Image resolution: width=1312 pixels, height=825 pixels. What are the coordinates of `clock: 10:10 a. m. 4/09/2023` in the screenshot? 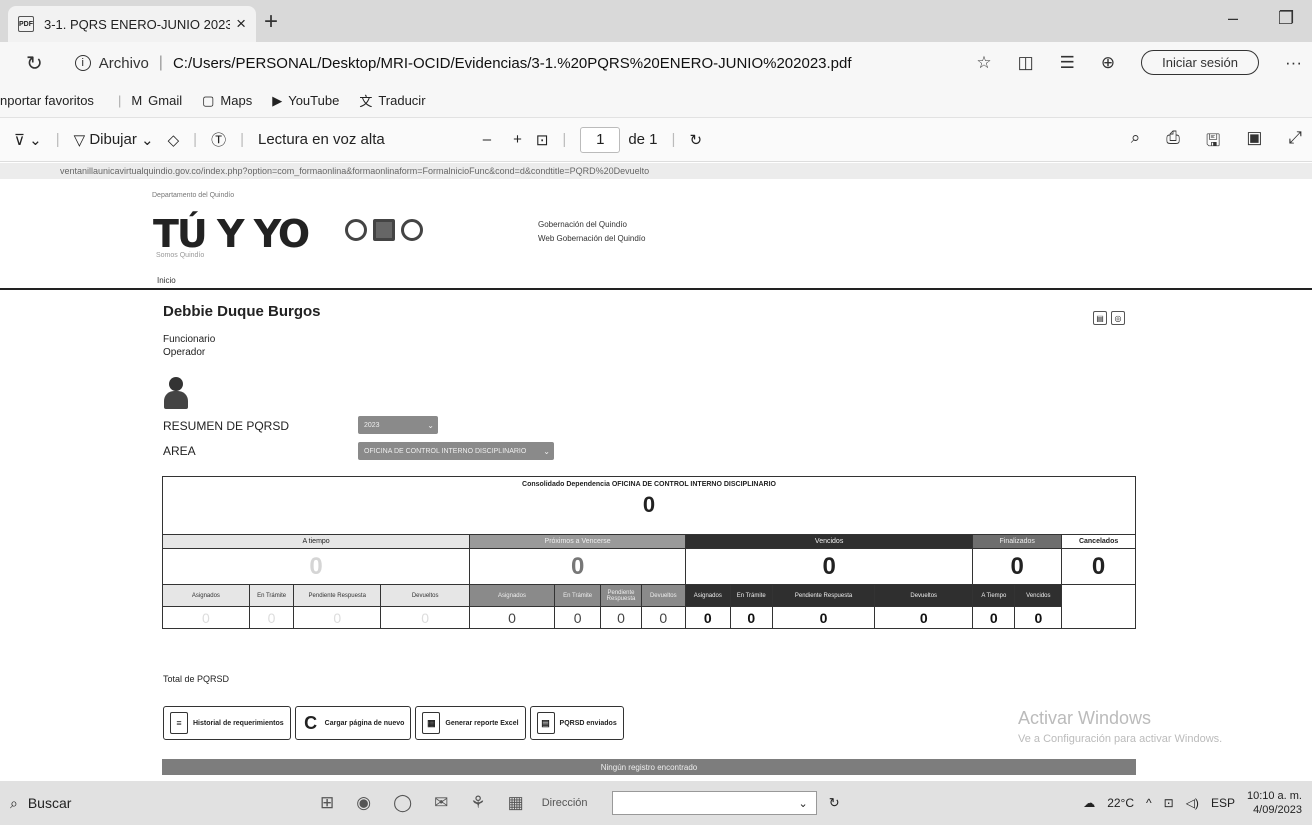 It's located at (1274, 803).